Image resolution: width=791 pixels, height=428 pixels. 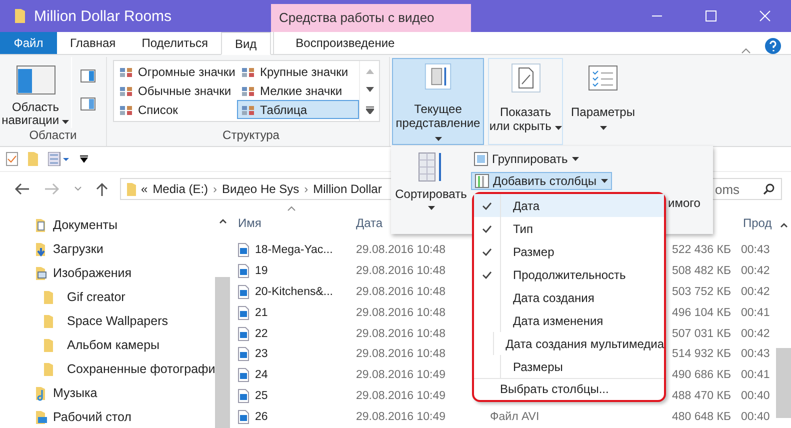 What do you see at coordinates (701, 416) in the screenshot?
I see `table-cell: 480 648 КБ` at bounding box center [701, 416].